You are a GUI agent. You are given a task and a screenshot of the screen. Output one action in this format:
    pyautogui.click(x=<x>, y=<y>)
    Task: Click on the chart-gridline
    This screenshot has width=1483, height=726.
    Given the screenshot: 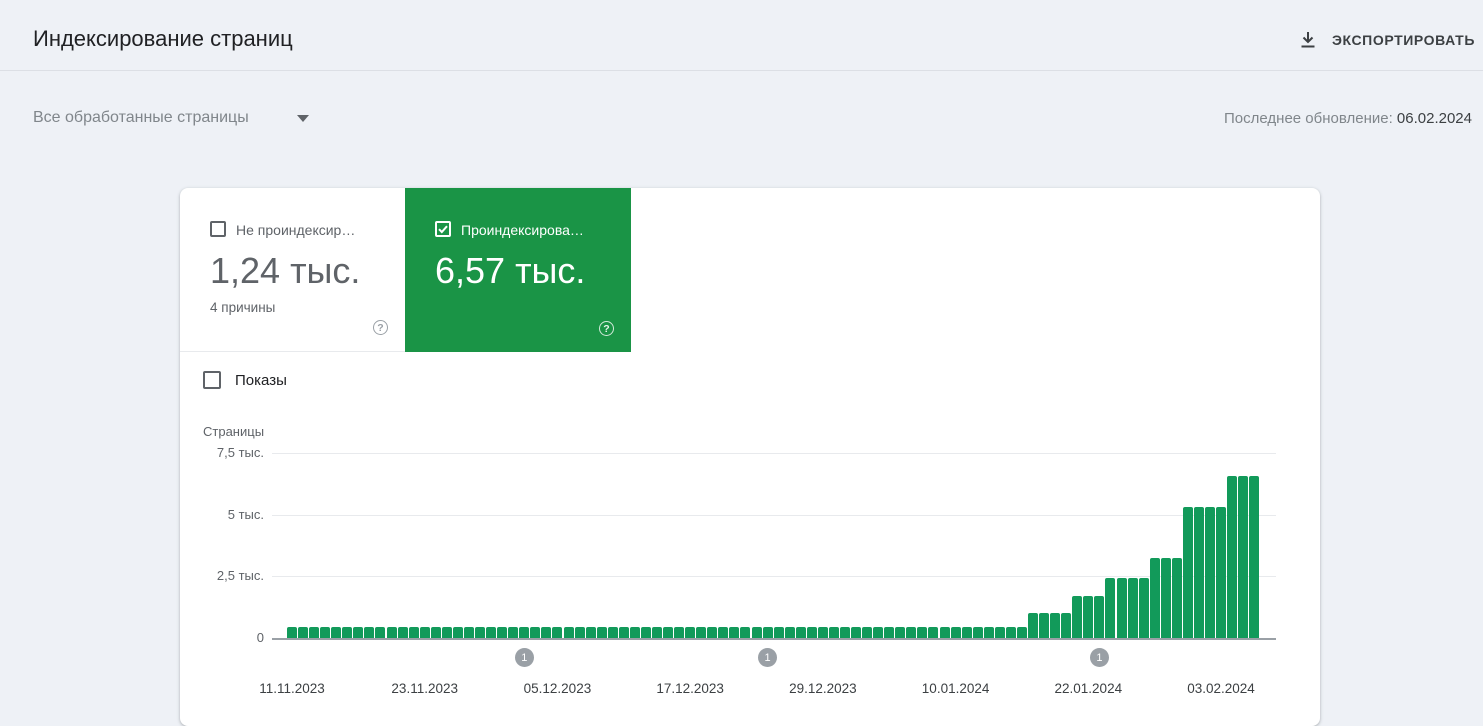 What is the action you would take?
    pyautogui.click(x=774, y=639)
    